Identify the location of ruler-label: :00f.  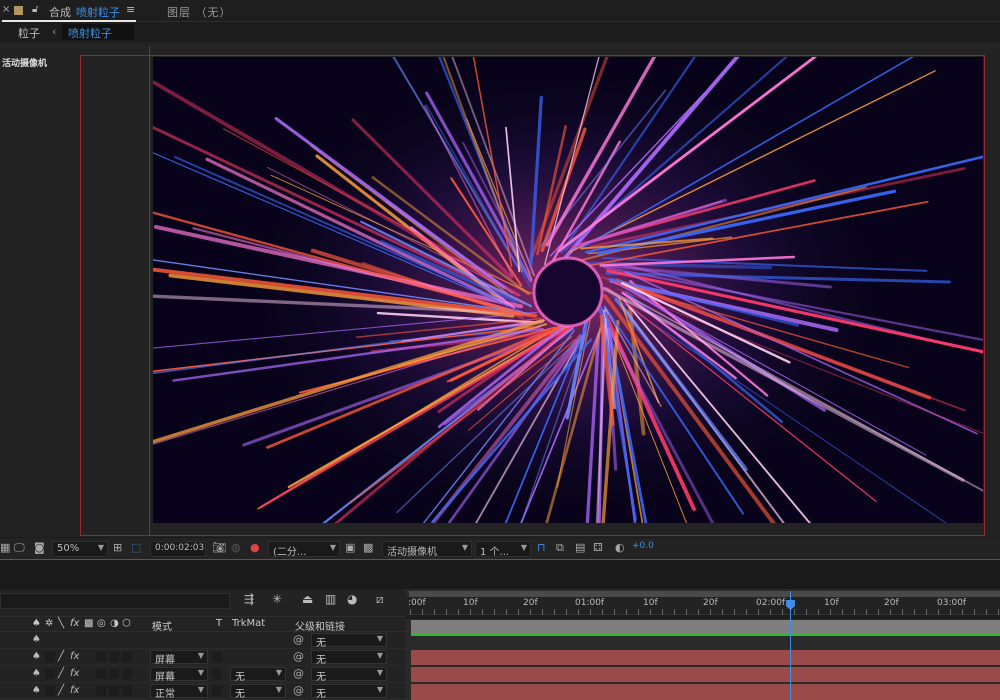
(417, 603).